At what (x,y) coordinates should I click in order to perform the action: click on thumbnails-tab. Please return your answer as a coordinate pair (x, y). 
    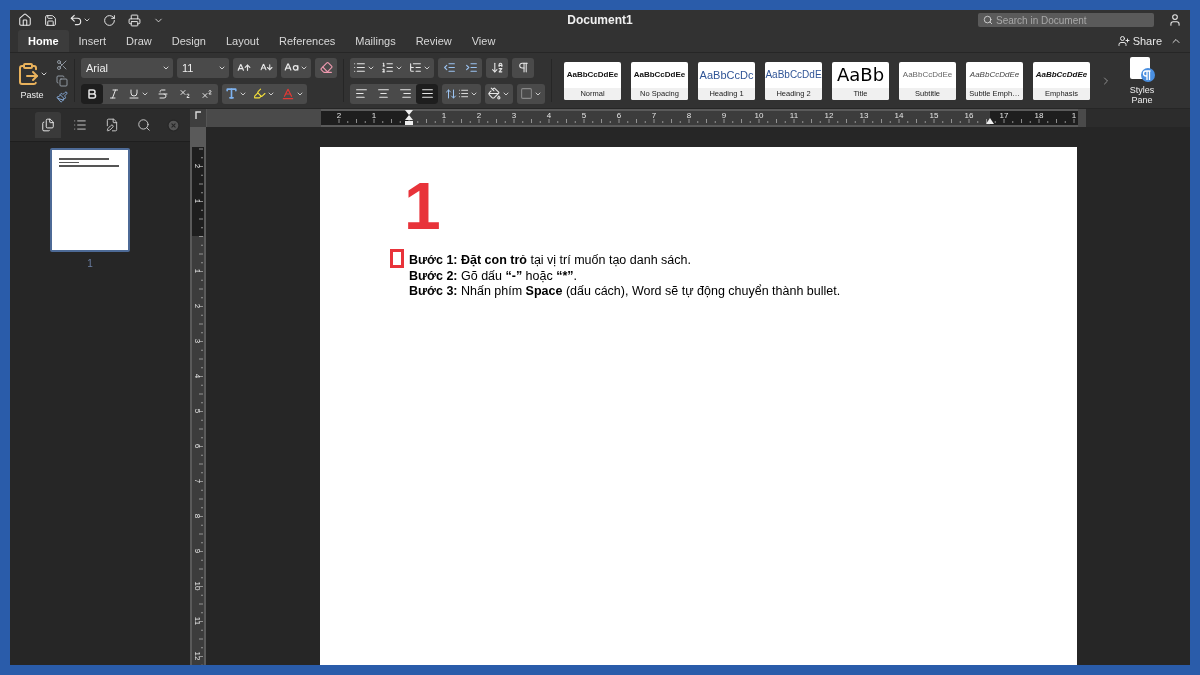
    Looking at the image, I should click on (48, 125).